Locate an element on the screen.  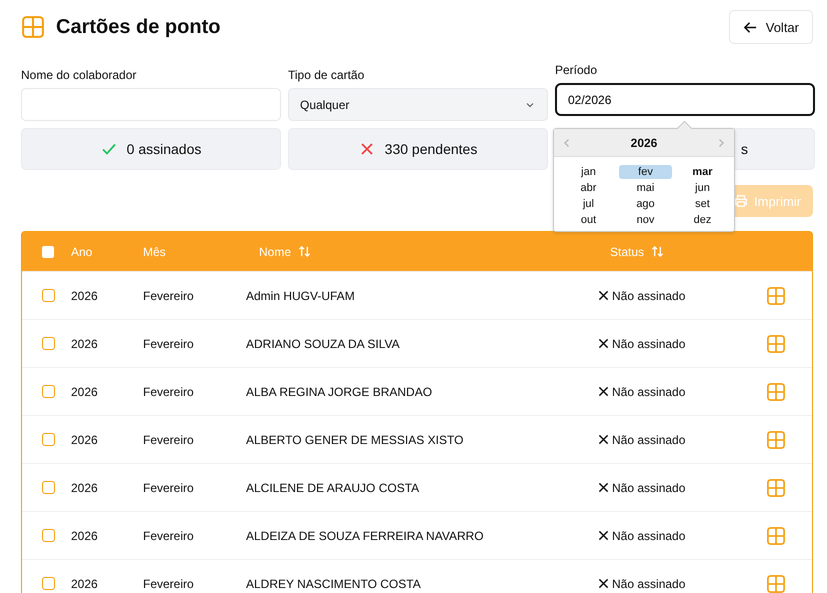
month-option: fev is located at coordinates (645, 172).